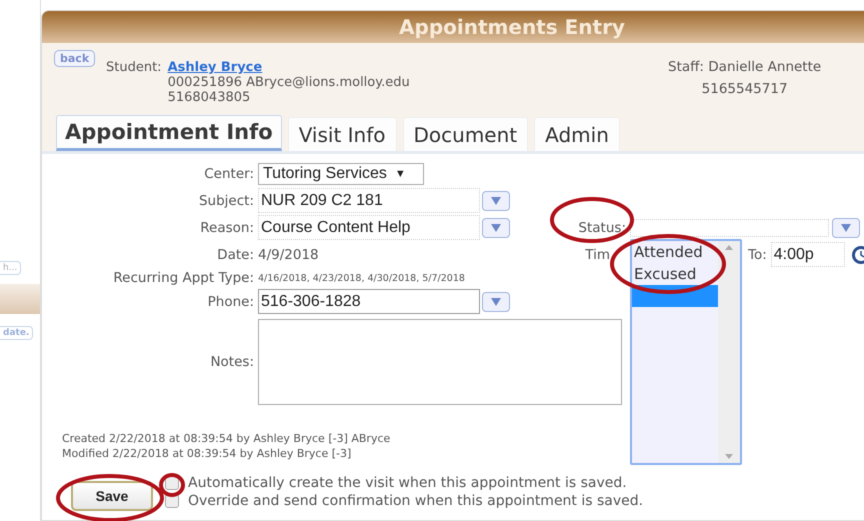 The width and height of the screenshot is (864, 521). Describe the element at coordinates (745, 67) in the screenshot. I see `staff-name: Staff: Danielle Annette` at that location.